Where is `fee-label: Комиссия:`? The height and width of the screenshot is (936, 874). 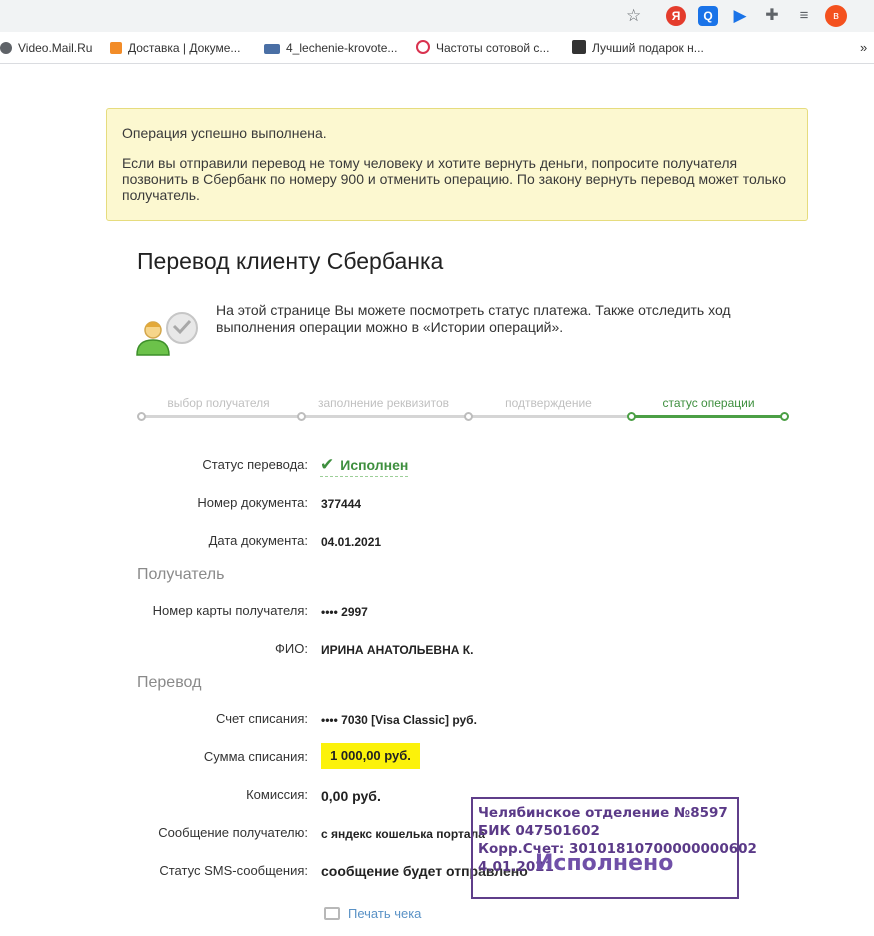
fee-label: Комиссия: is located at coordinates (277, 794).